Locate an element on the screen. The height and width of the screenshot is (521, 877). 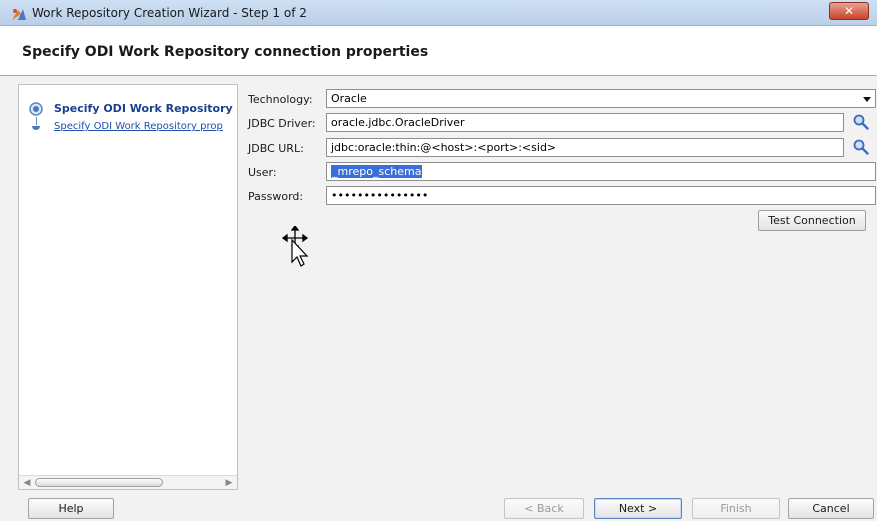
password-label: Password: is located at coordinates (276, 196).